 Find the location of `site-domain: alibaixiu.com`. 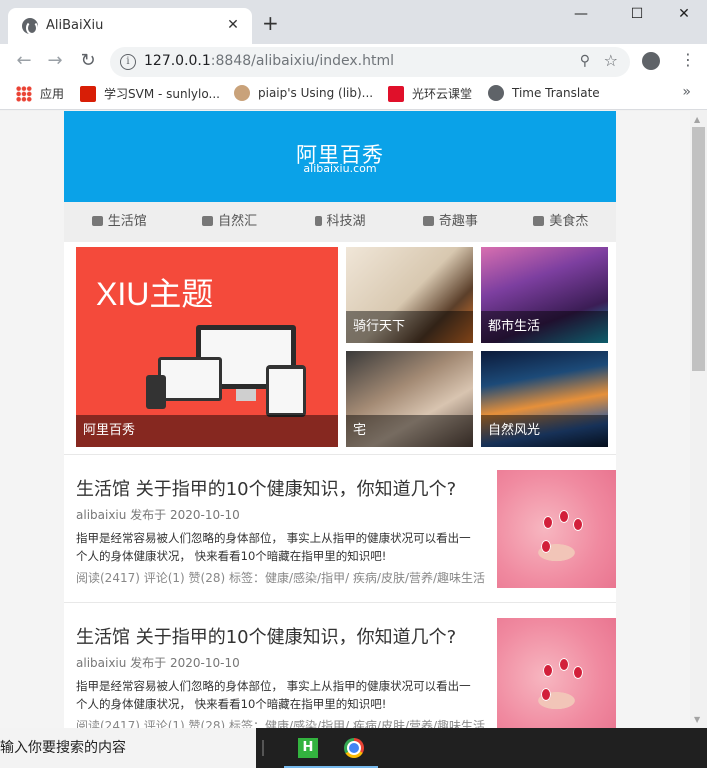

site-domain: alibaixiu.com is located at coordinates (340, 168).